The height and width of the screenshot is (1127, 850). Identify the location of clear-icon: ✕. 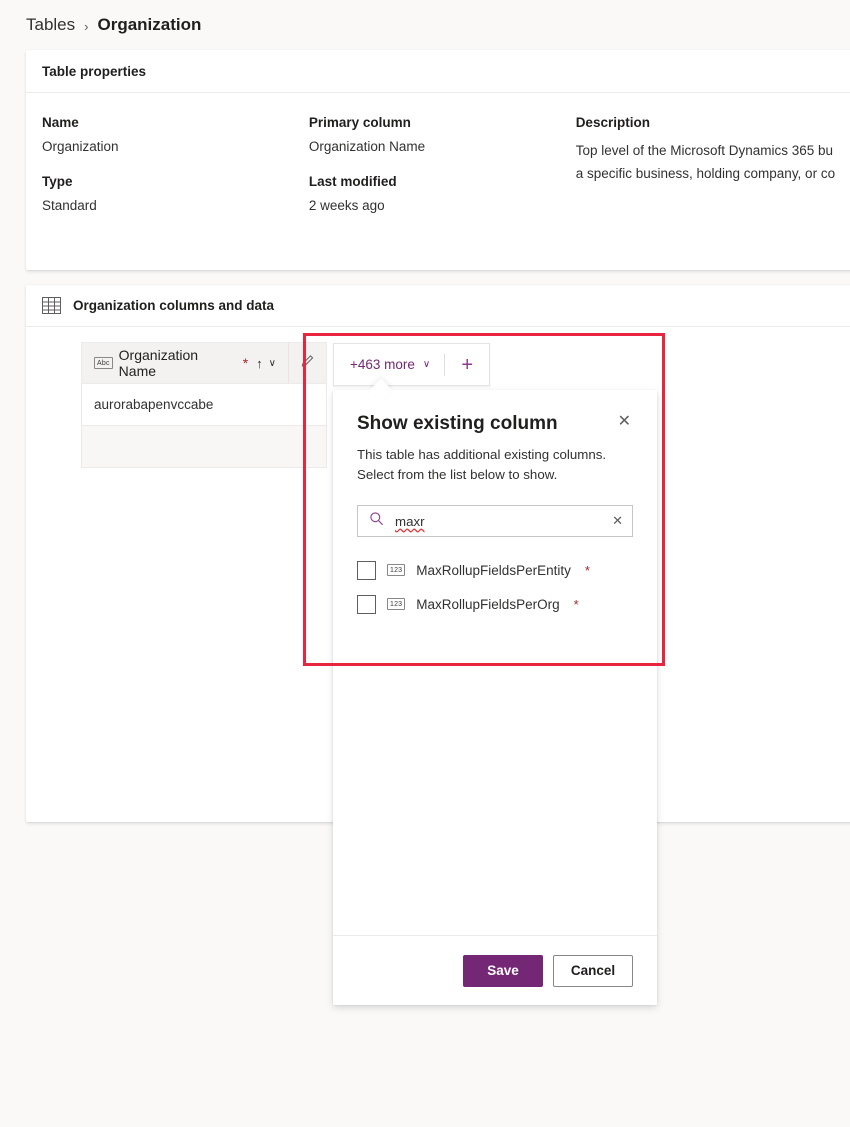
(614, 521).